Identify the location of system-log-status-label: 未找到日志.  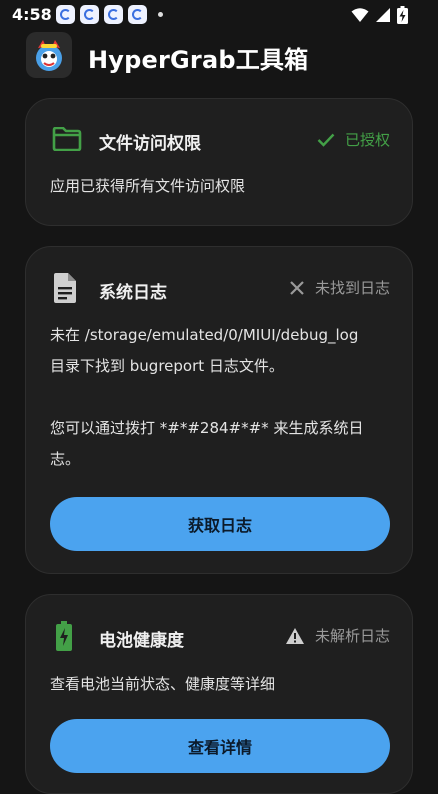
(352, 288).